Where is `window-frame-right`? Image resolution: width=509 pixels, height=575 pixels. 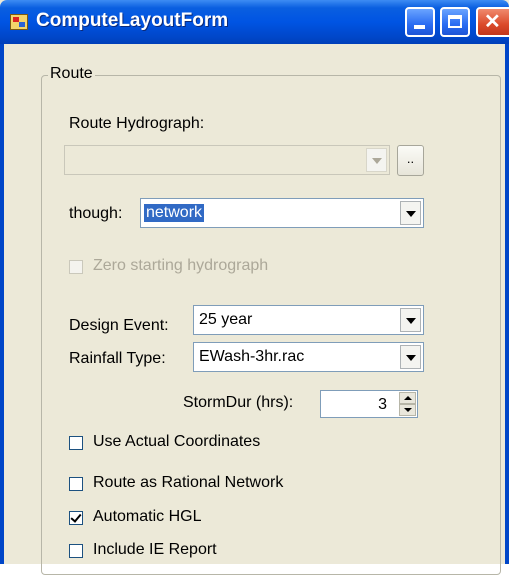 window-frame-right is located at coordinates (507, 304).